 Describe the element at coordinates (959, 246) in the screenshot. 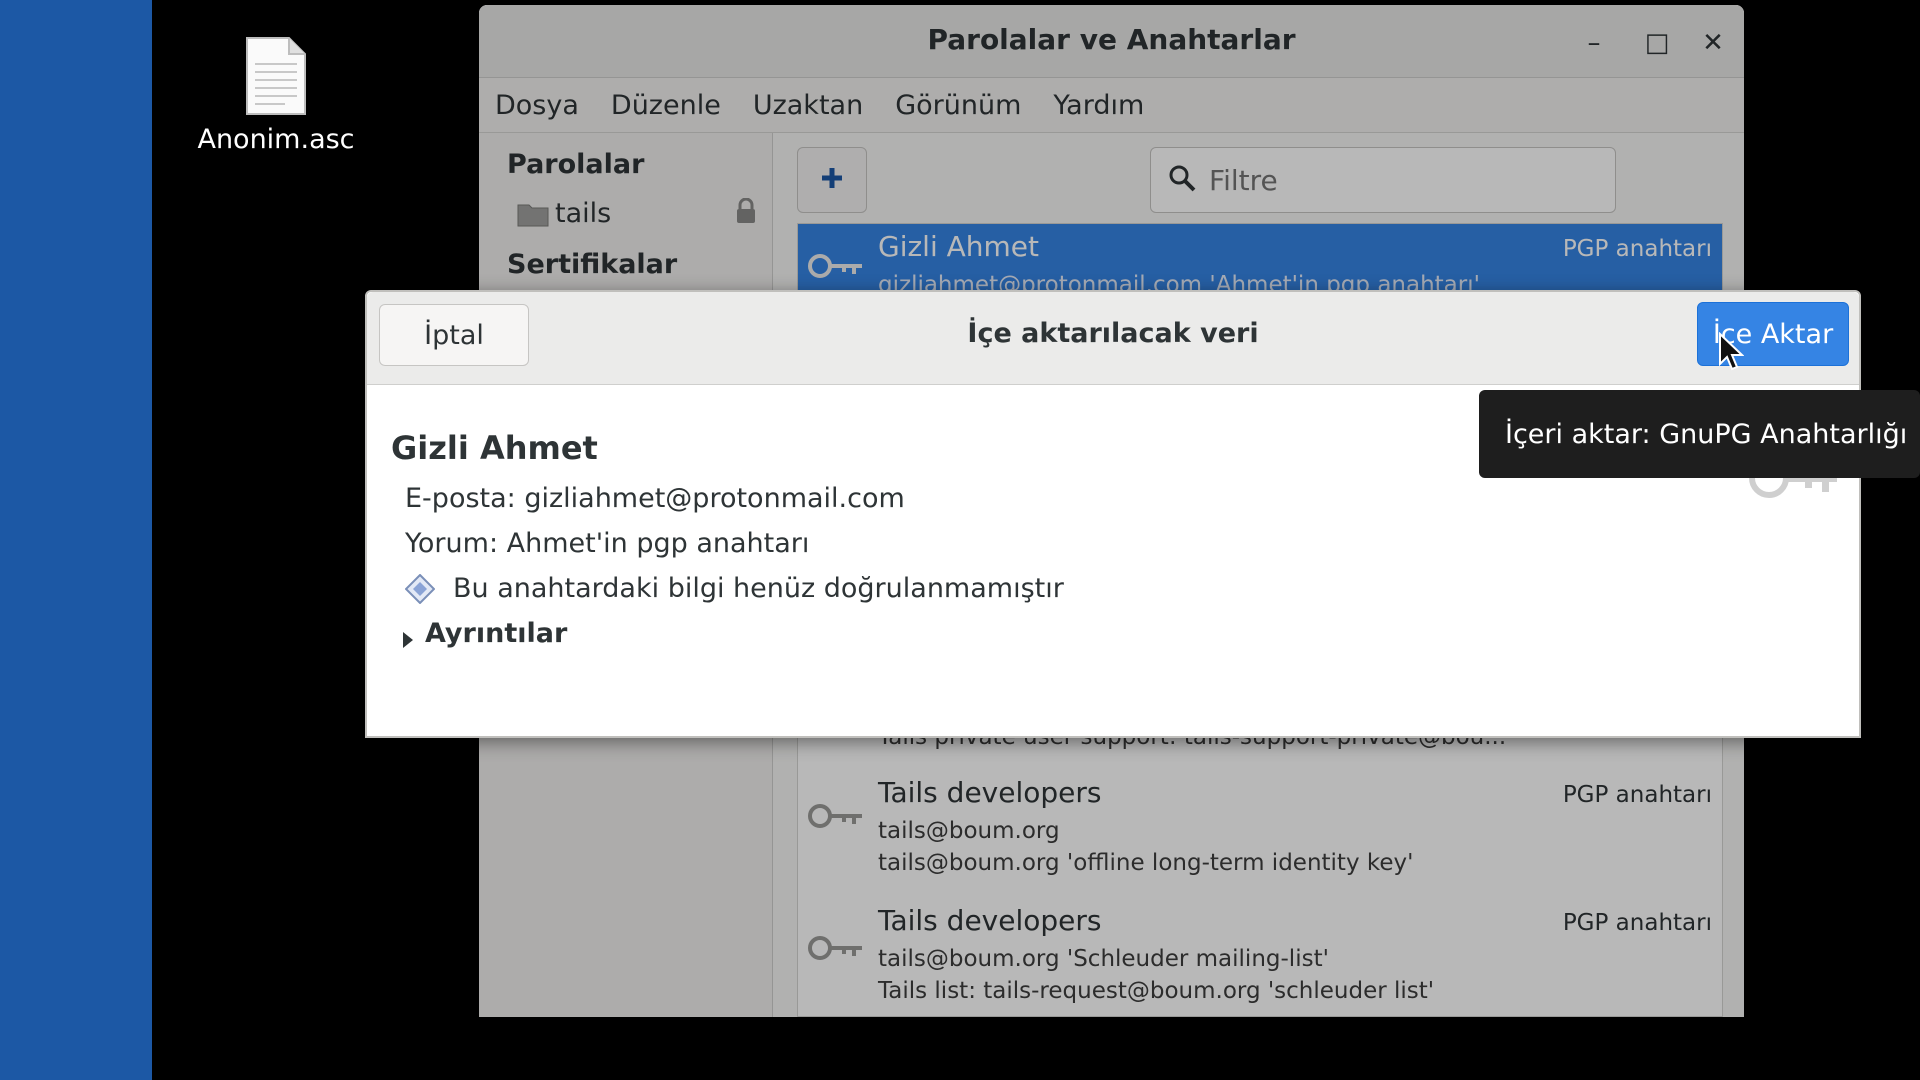

I see `key-name: Gizli Ahmet` at that location.